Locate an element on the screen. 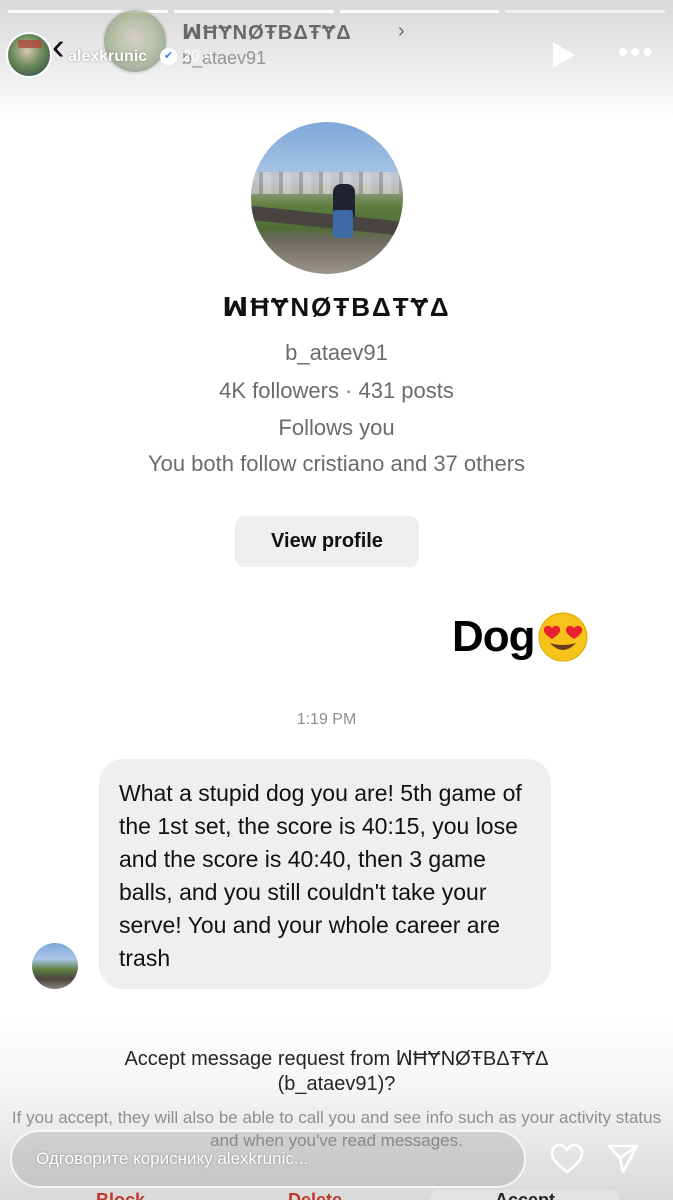 The width and height of the screenshot is (673, 1200). story-time: 20 ч is located at coordinates (197, 56).